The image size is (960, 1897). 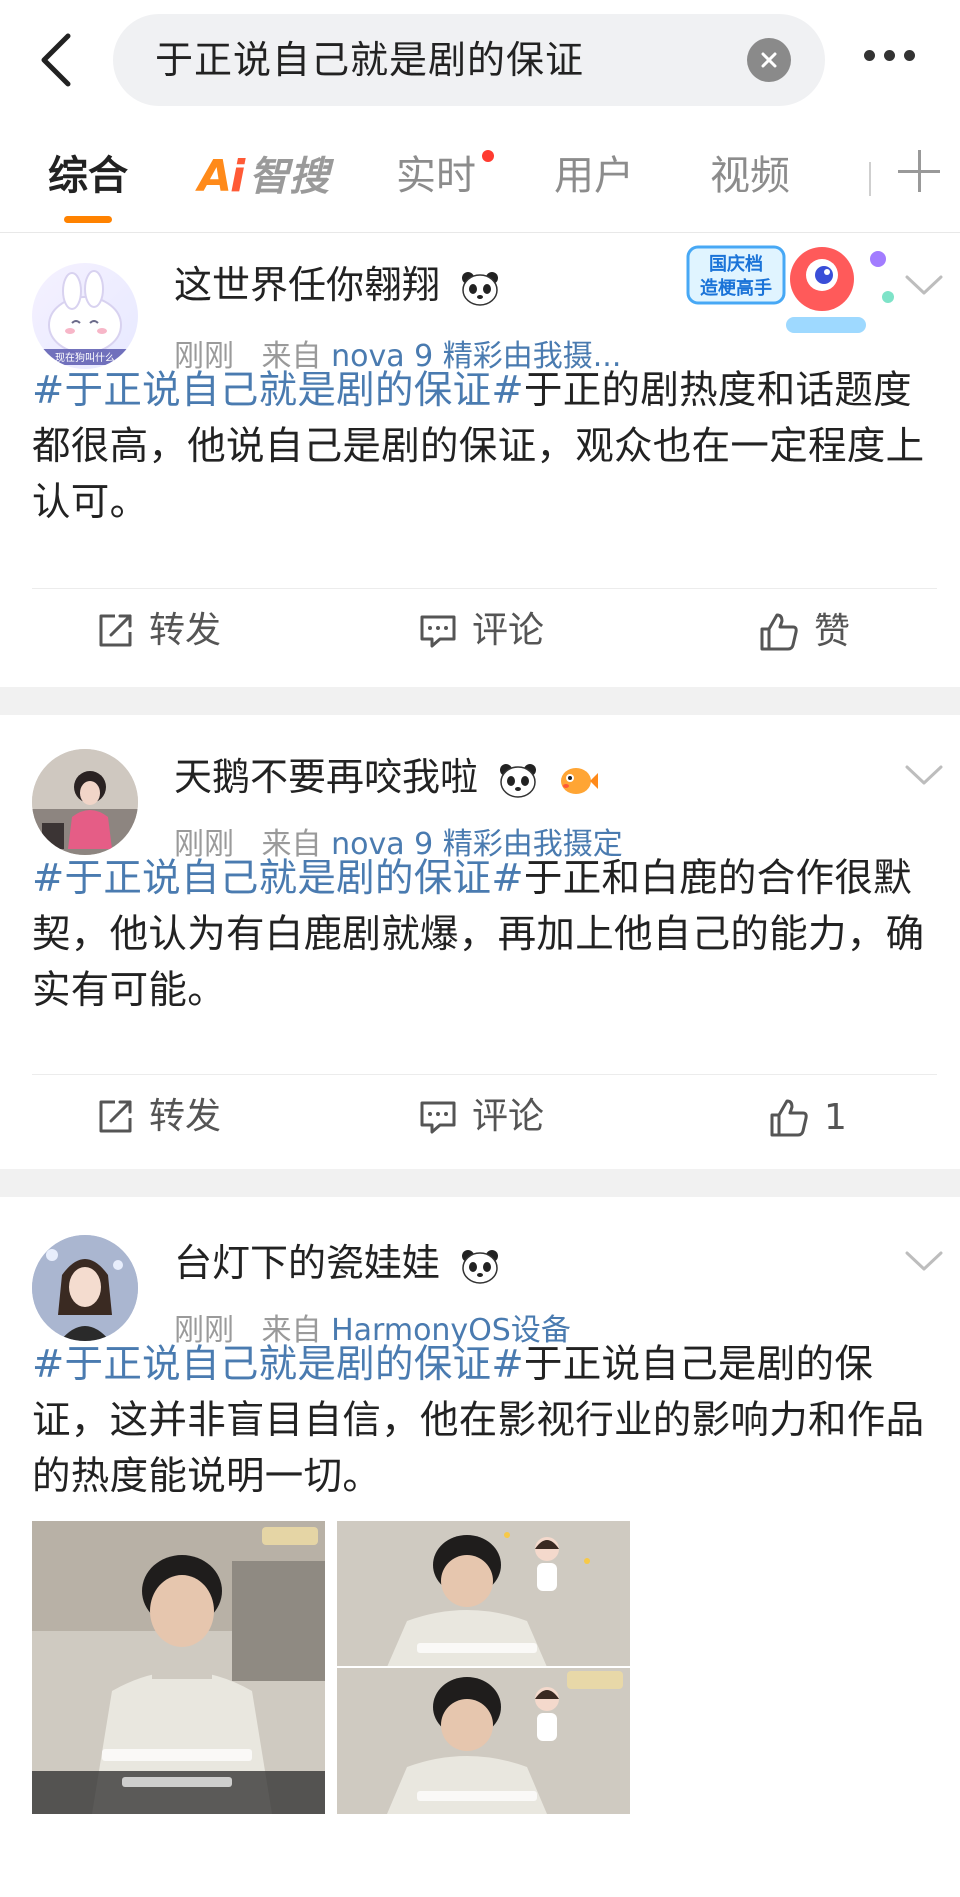 I want to click on more-dots-icon, so click(x=869, y=55).